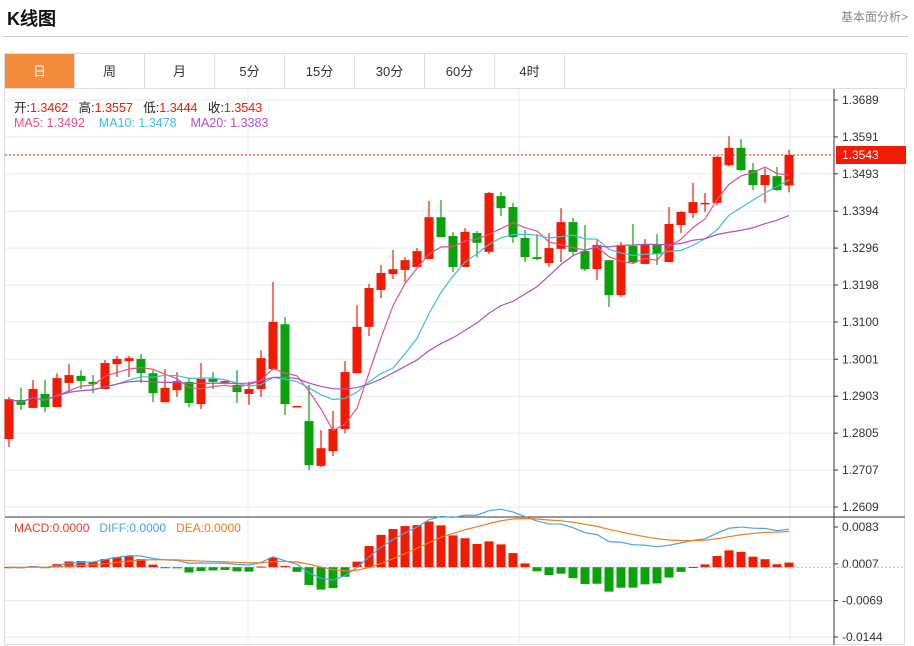 The image size is (914, 646). Describe the element at coordinates (860, 359) in the screenshot. I see `price-tick-label: 1.3001` at that location.